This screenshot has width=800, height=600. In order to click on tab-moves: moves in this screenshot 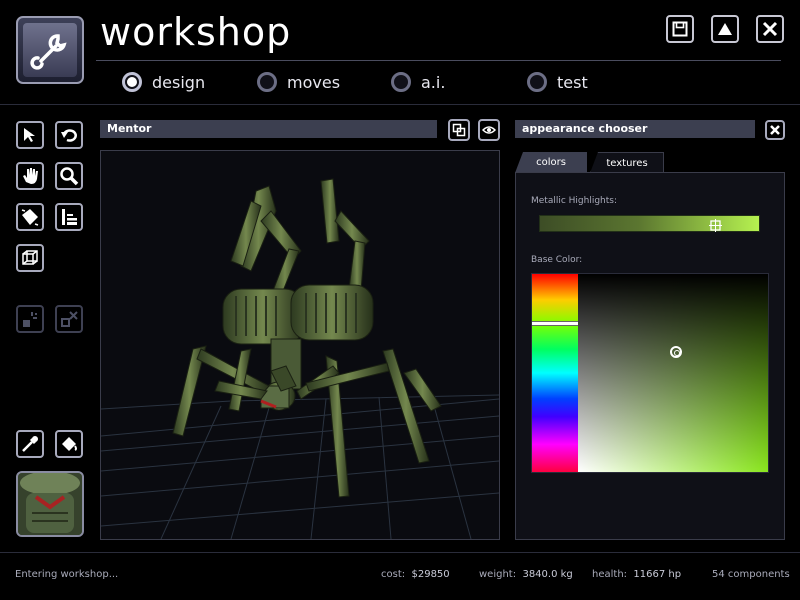, I will do `click(298, 82)`.